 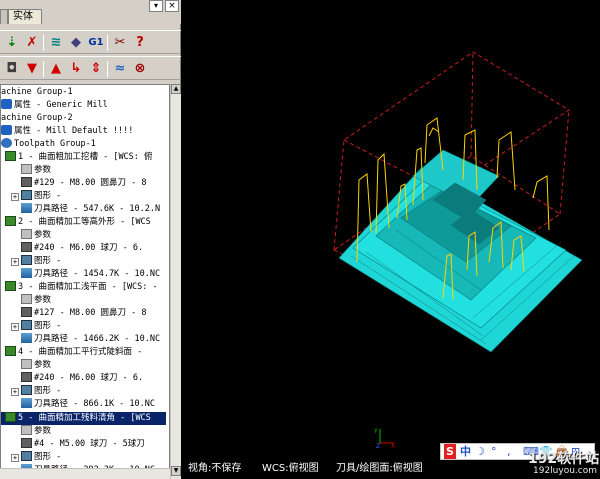 I want to click on tree-item: 刀具路径 - 1466.2K - 10.NC, so click(x=80, y=339).